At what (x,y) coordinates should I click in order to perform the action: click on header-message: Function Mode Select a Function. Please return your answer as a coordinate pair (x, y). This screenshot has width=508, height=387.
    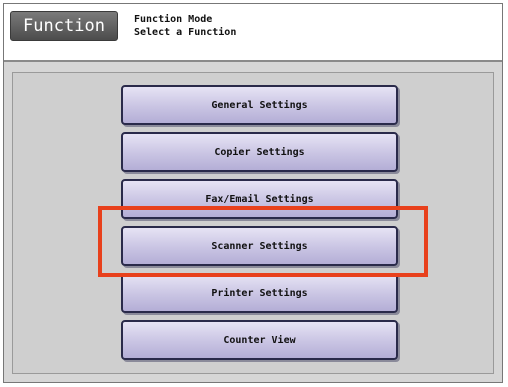
    Looking at the image, I should click on (185, 26).